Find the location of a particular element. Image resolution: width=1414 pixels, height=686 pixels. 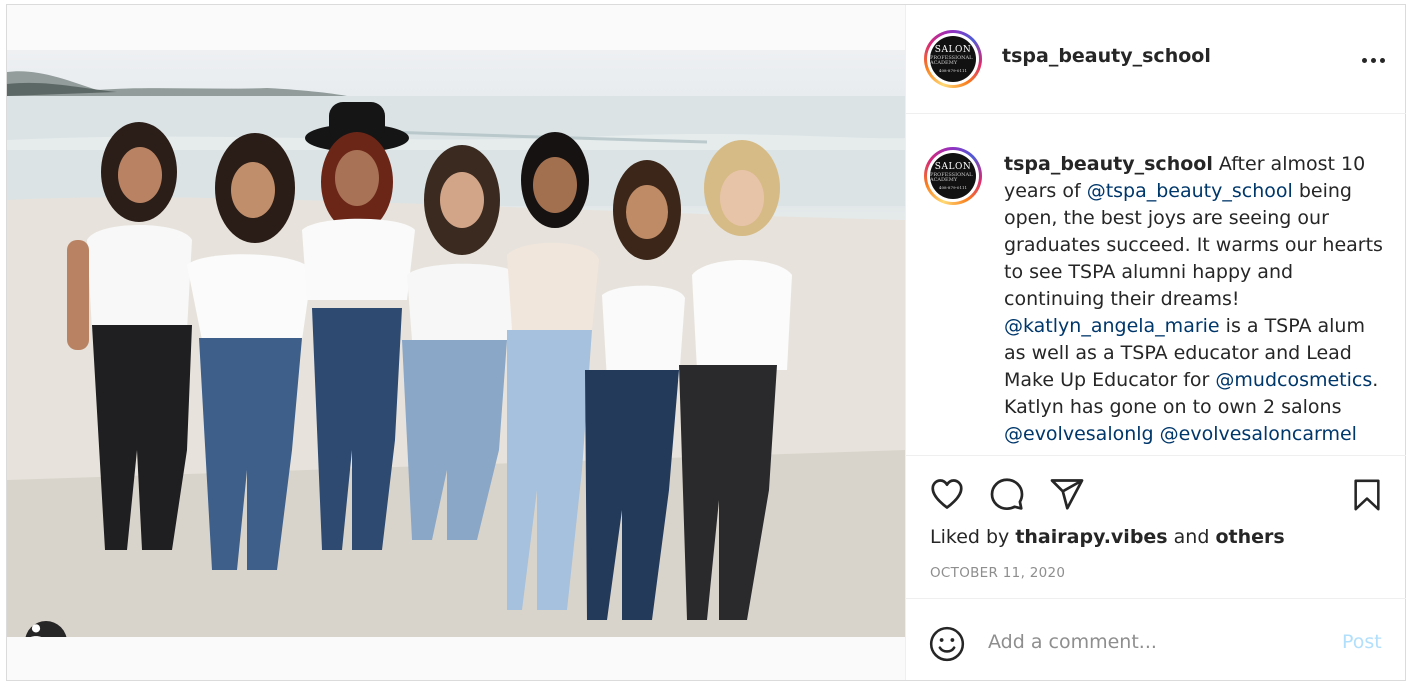

likes-prefix: Liked by is located at coordinates (973, 537).